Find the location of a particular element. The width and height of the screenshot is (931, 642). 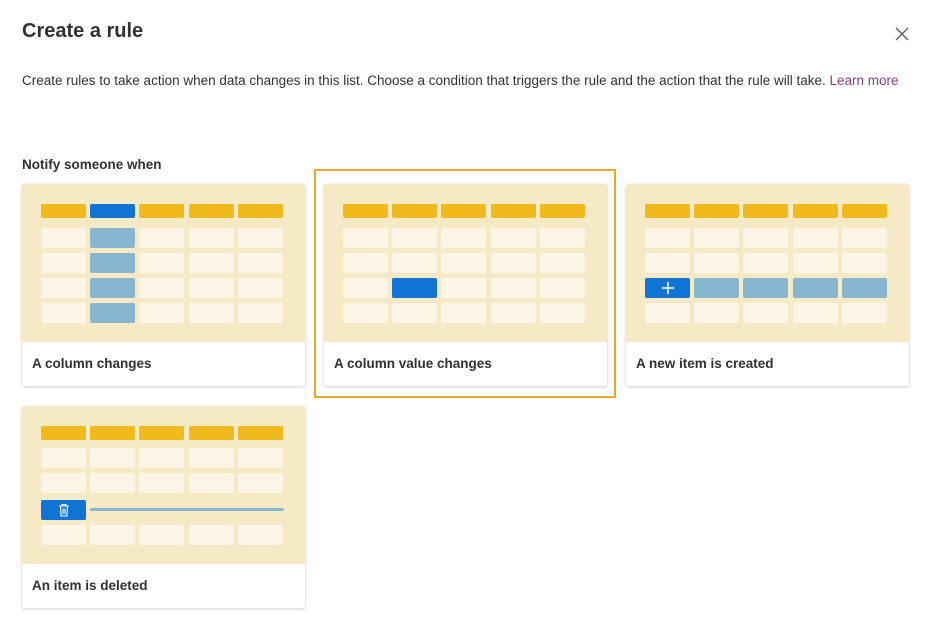

card-item-deleted: An item is deleted is located at coordinates (163, 507).